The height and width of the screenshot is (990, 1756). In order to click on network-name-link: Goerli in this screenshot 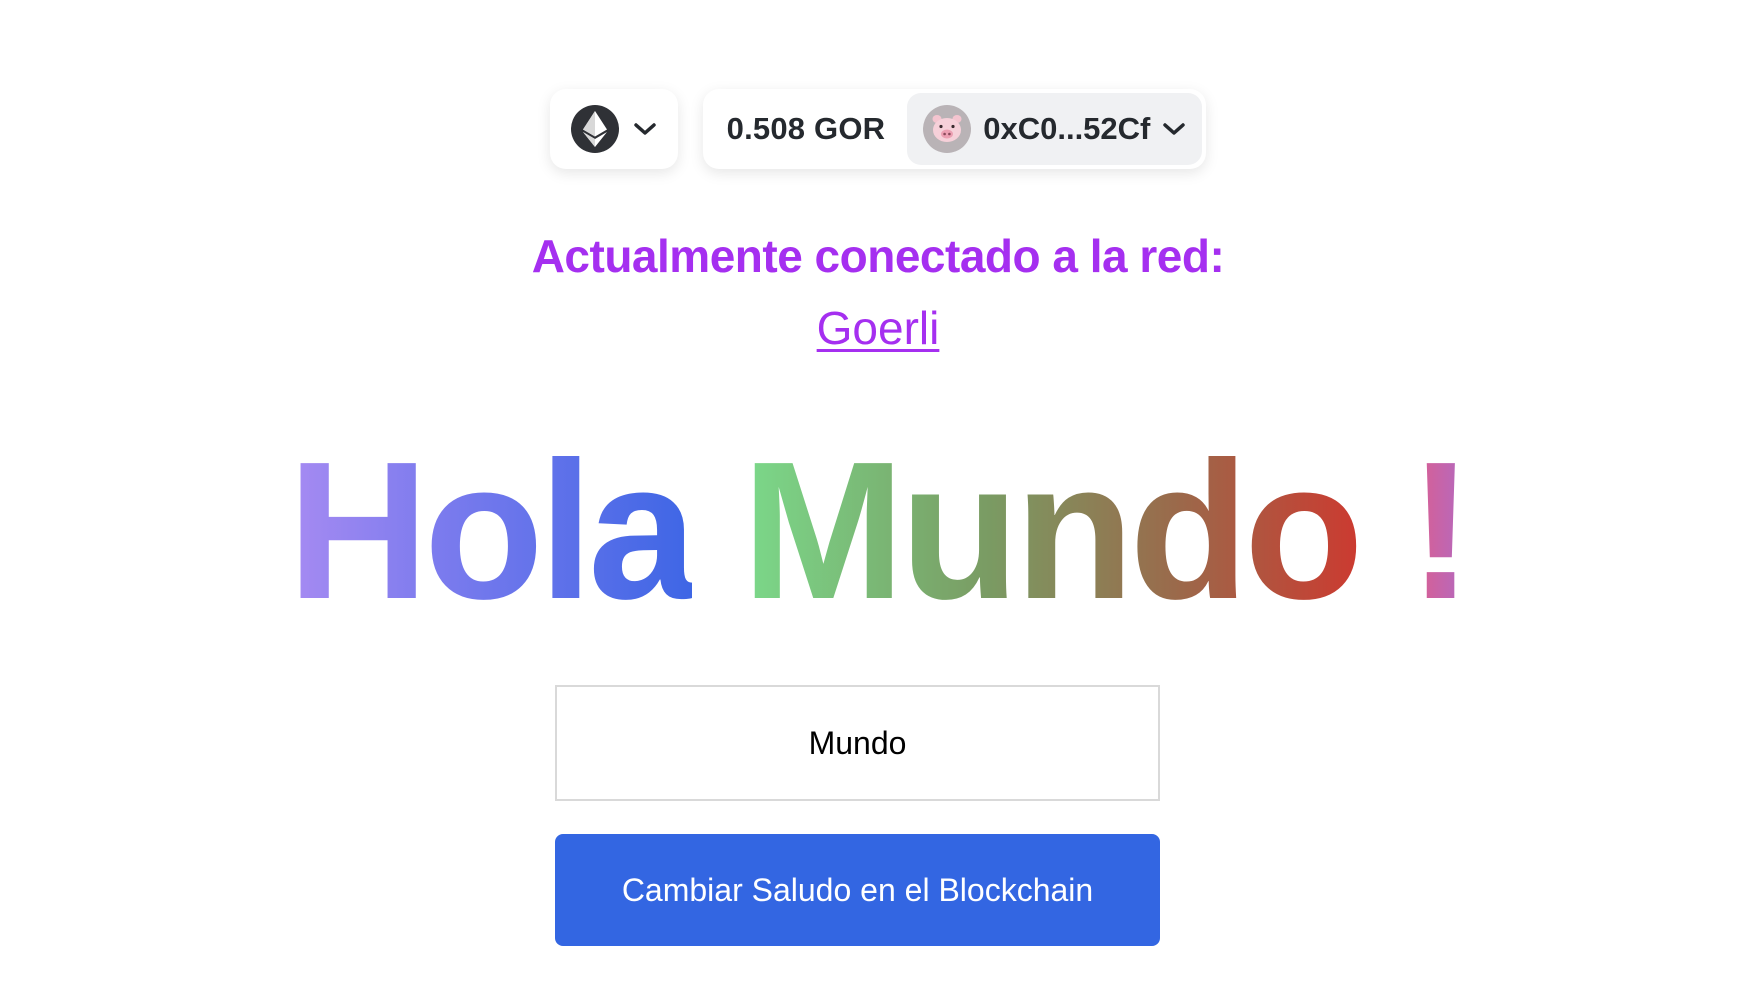, I will do `click(878, 328)`.